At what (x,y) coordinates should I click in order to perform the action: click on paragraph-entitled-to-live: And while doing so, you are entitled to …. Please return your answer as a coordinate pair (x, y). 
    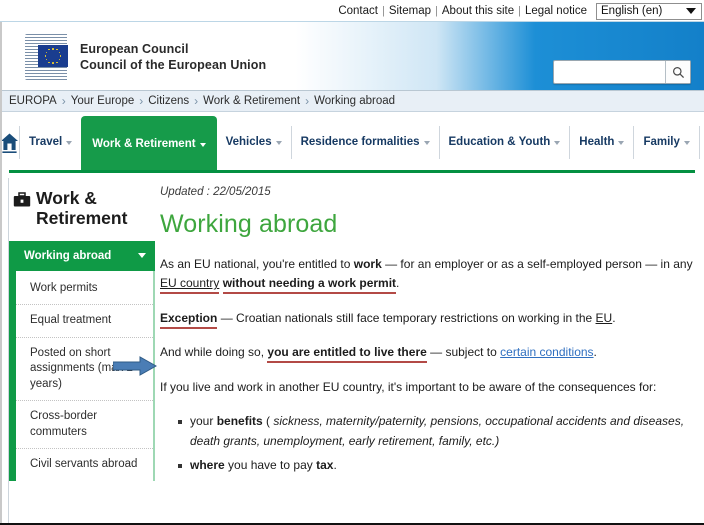
    Looking at the image, I should click on (429, 352).